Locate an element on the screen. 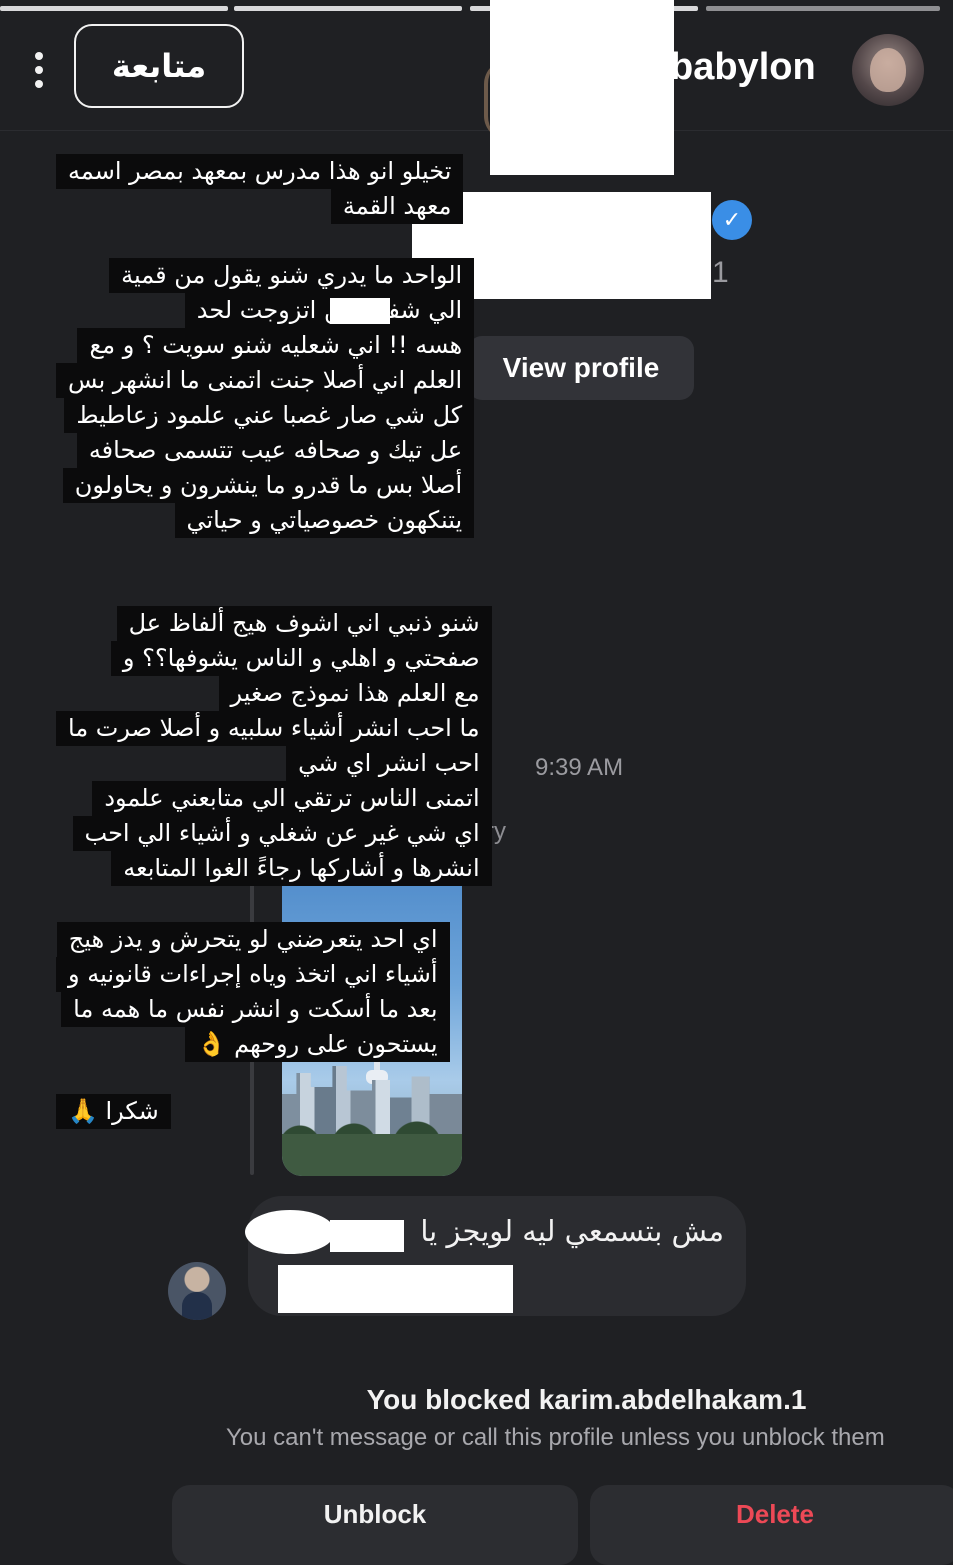  story-text-line: عل تيك و صحافه عيب تتسمى صحافه is located at coordinates (275, 450).